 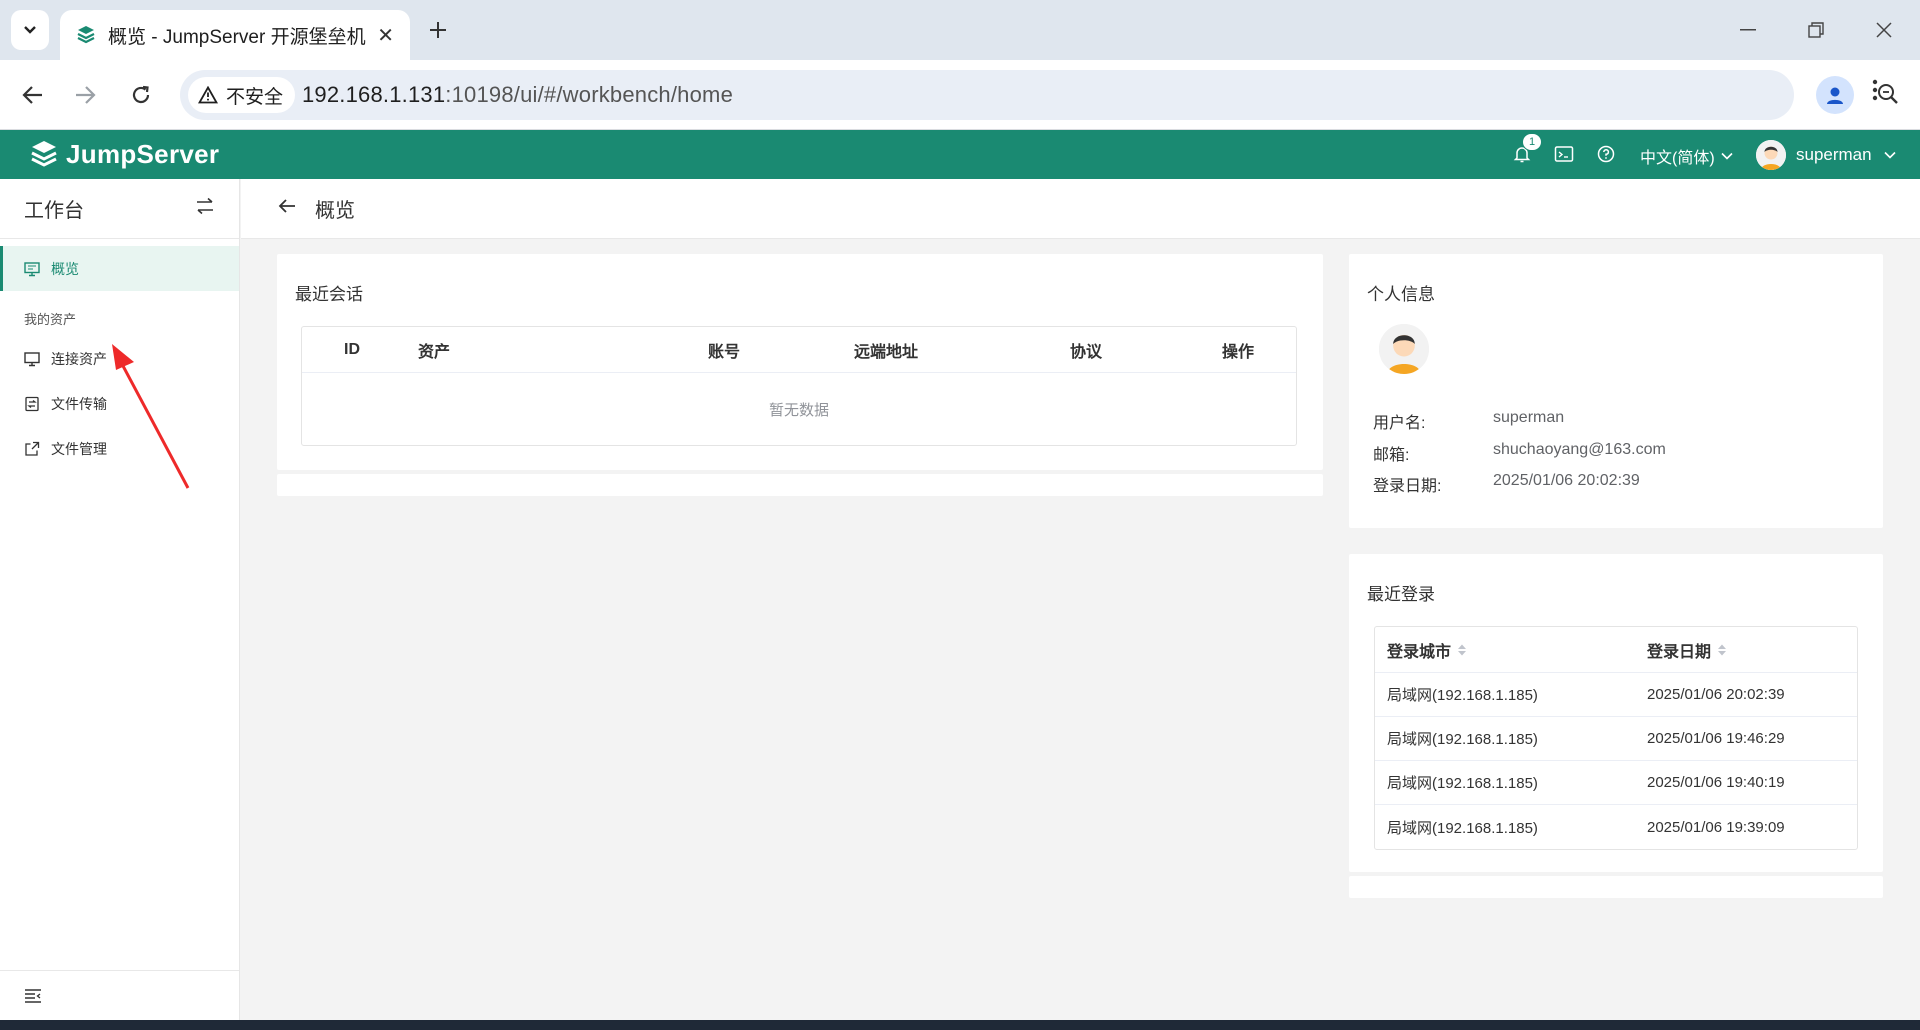 I want to click on table-row: 局域网(192.168.1.185) 2025/01/06 19:39:09, so click(x=1616, y=827).